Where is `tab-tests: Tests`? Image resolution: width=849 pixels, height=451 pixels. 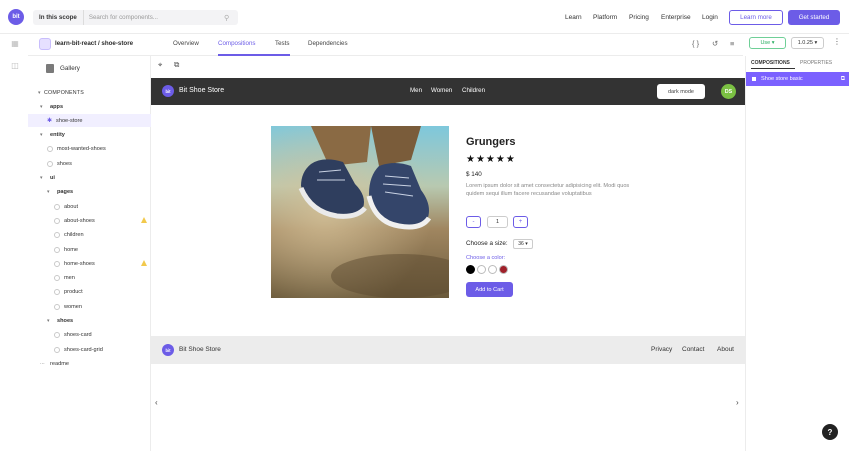
tab-tests: Tests is located at coordinates (282, 43).